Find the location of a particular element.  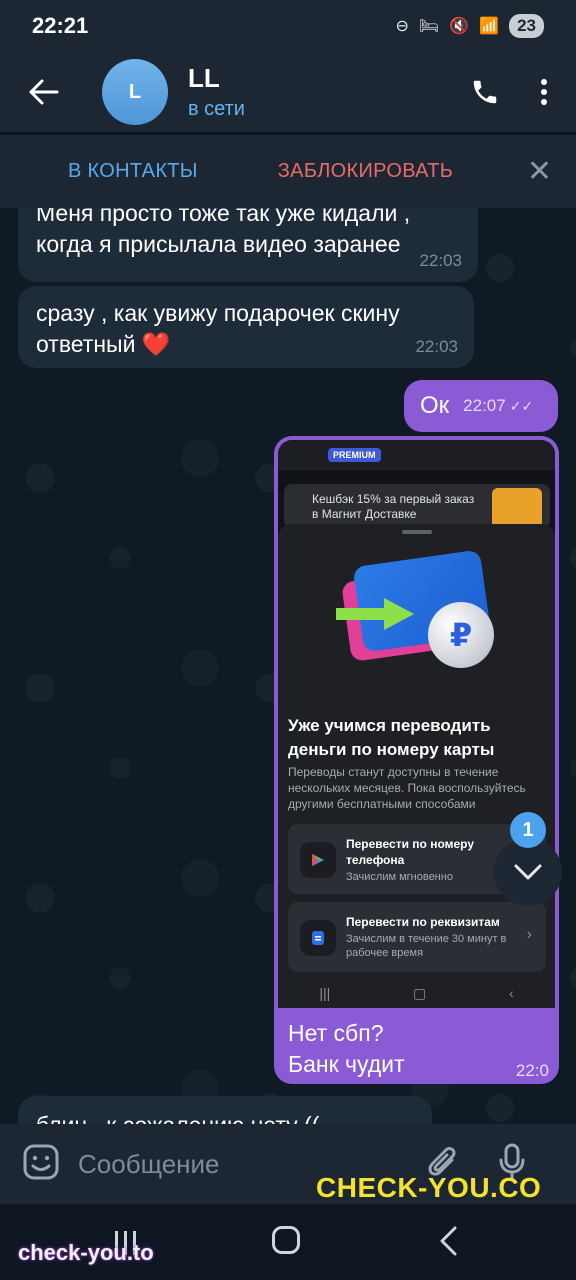

message-bubble: блин , к сожалению нету (( is located at coordinates (225, 1110).